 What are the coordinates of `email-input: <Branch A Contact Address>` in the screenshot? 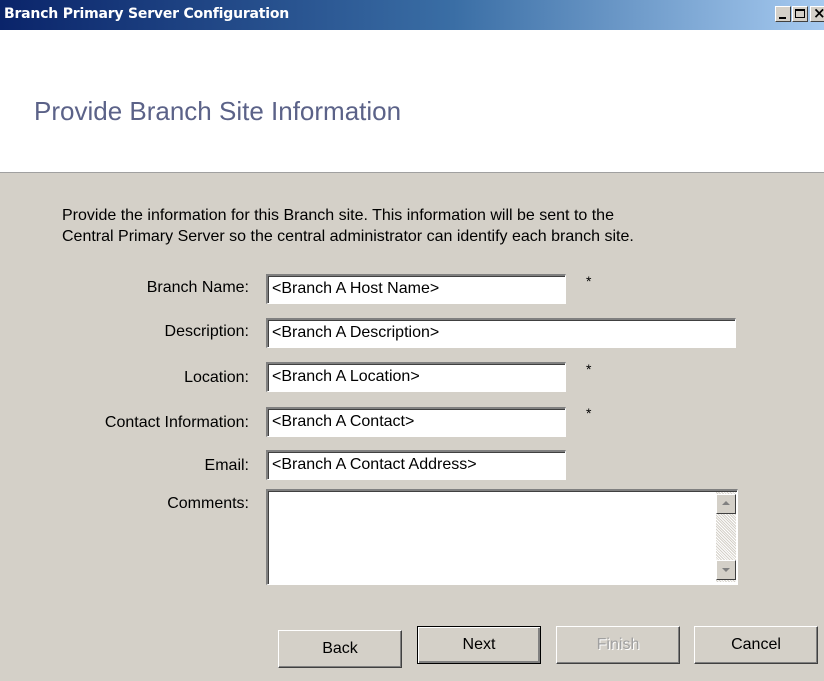 It's located at (416, 465).